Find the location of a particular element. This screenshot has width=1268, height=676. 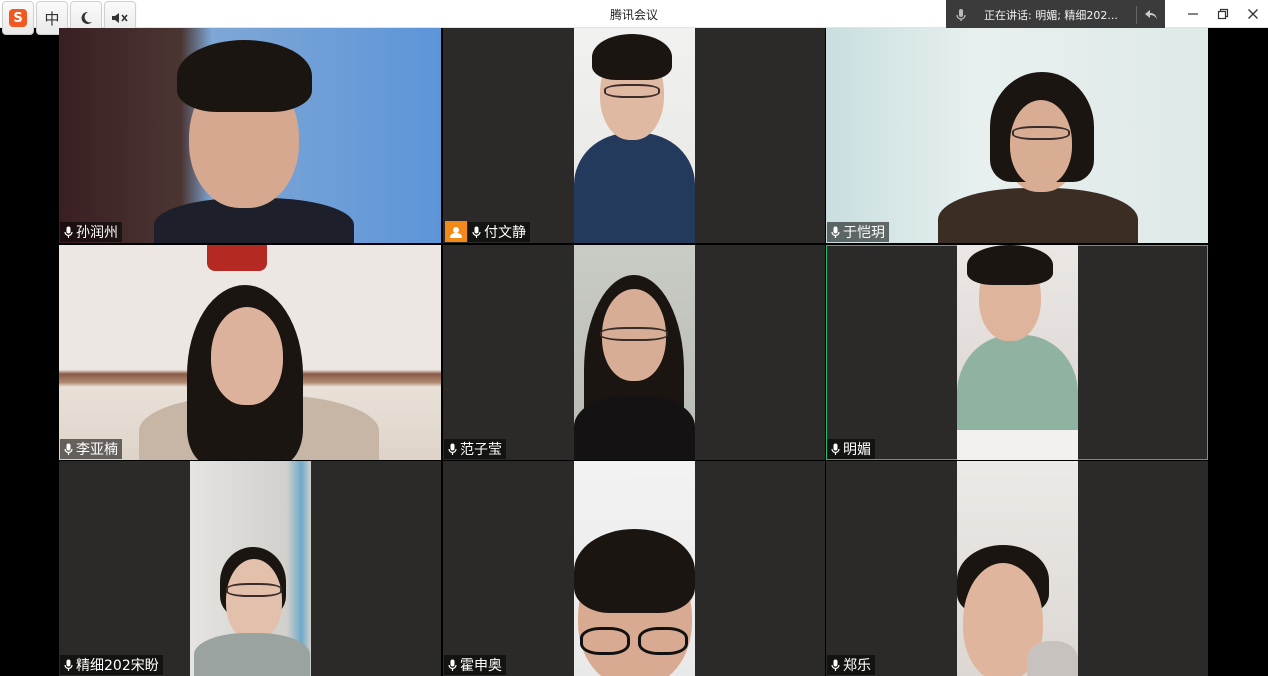

avatar-icon is located at coordinates (456, 231).